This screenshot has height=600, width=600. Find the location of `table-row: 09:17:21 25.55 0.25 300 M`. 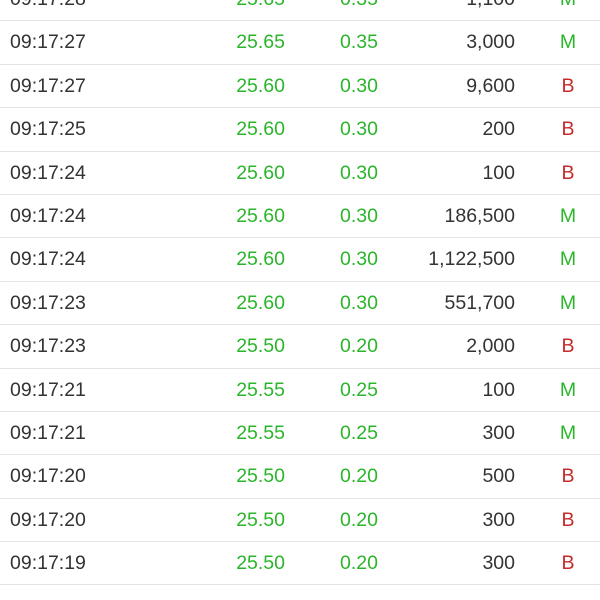

table-row: 09:17:21 25.55 0.25 300 M is located at coordinates (300, 434).